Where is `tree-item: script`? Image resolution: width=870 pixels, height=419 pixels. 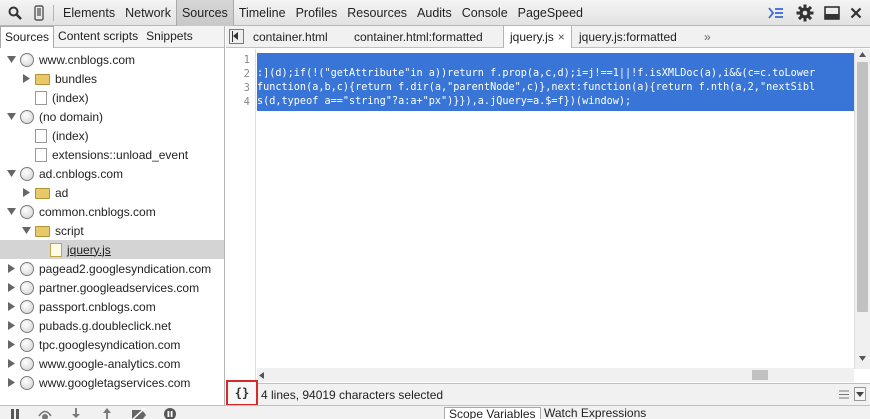 tree-item: script is located at coordinates (112, 230).